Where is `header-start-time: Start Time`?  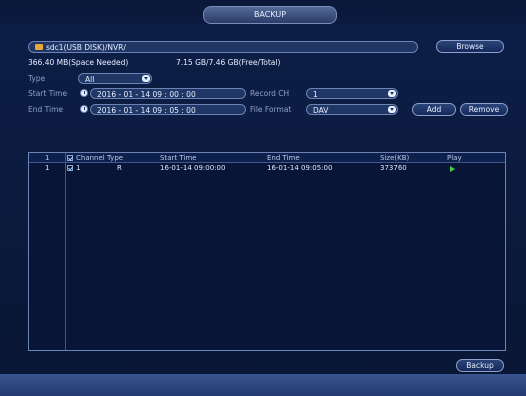 header-start-time: Start Time is located at coordinates (178, 158).